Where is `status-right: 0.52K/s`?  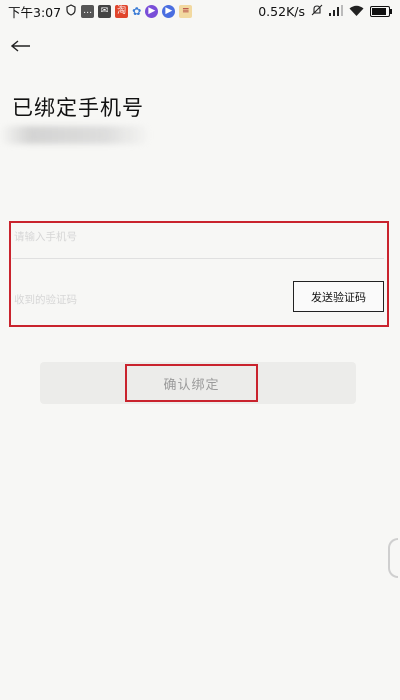
status-right: 0.52K/s is located at coordinates (329, 11).